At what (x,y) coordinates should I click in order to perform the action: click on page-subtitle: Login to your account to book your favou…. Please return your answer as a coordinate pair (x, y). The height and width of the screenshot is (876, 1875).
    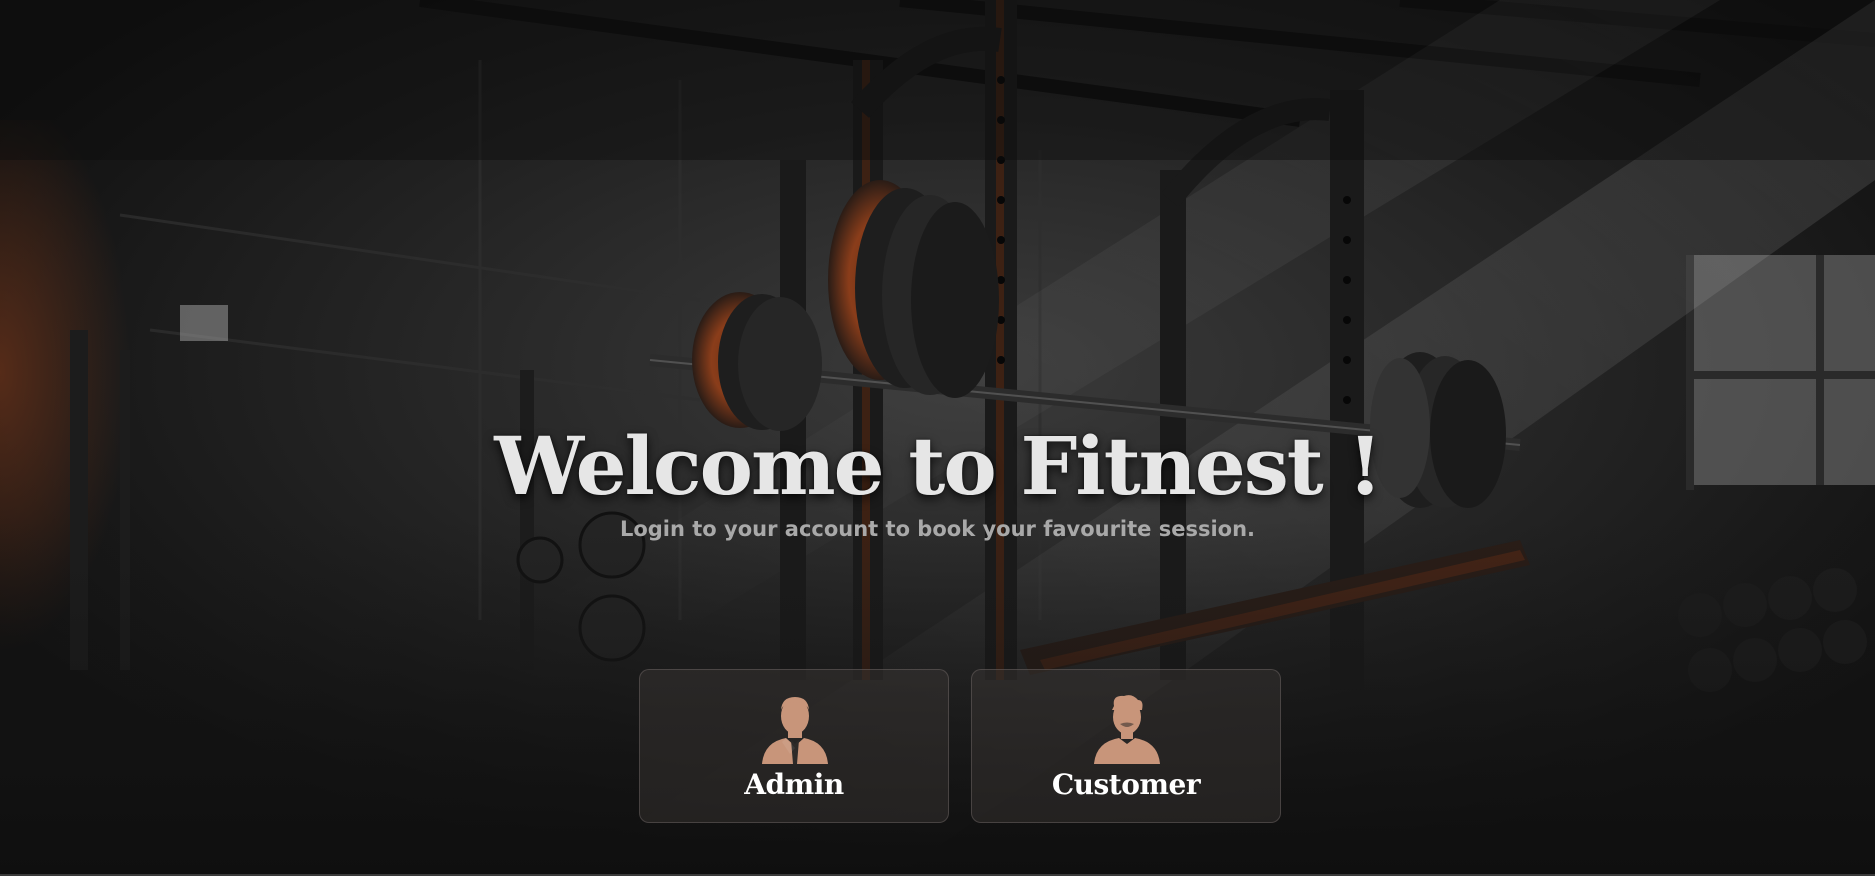
    Looking at the image, I should click on (937, 529).